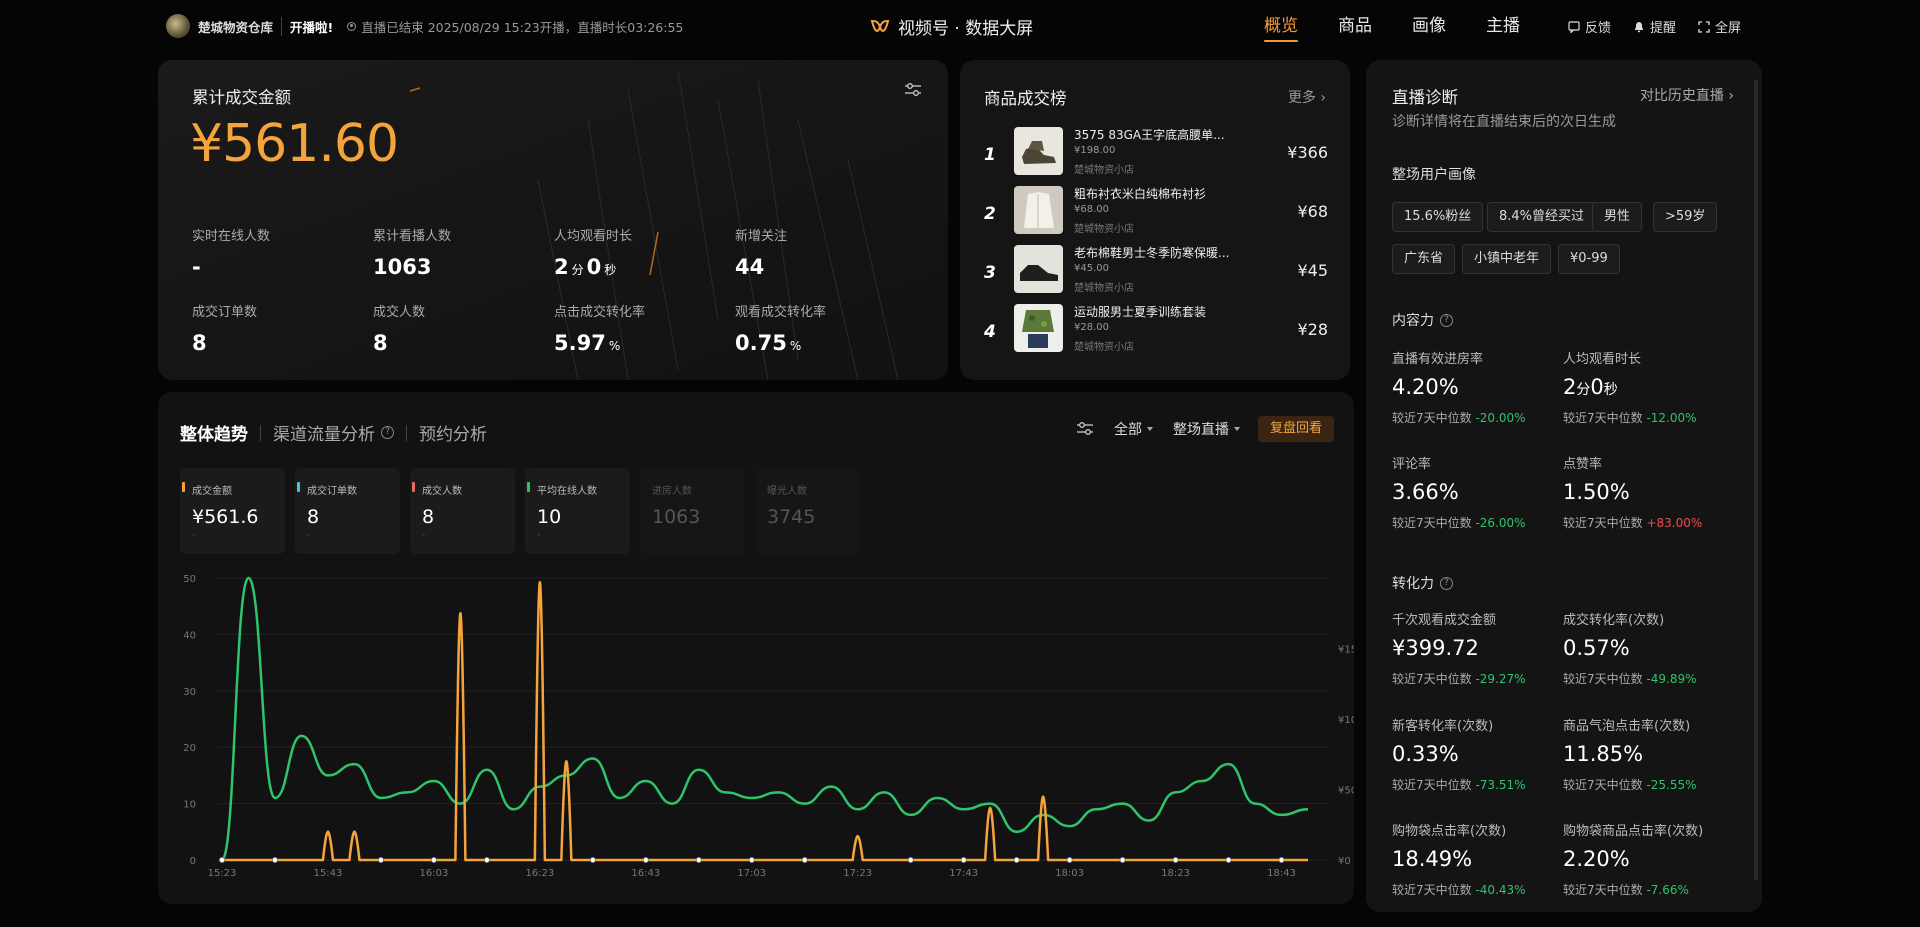 The height and width of the screenshot is (927, 1920). What do you see at coordinates (214, 432) in the screenshot?
I see `tab-overall-trend: 整体趋势` at bounding box center [214, 432].